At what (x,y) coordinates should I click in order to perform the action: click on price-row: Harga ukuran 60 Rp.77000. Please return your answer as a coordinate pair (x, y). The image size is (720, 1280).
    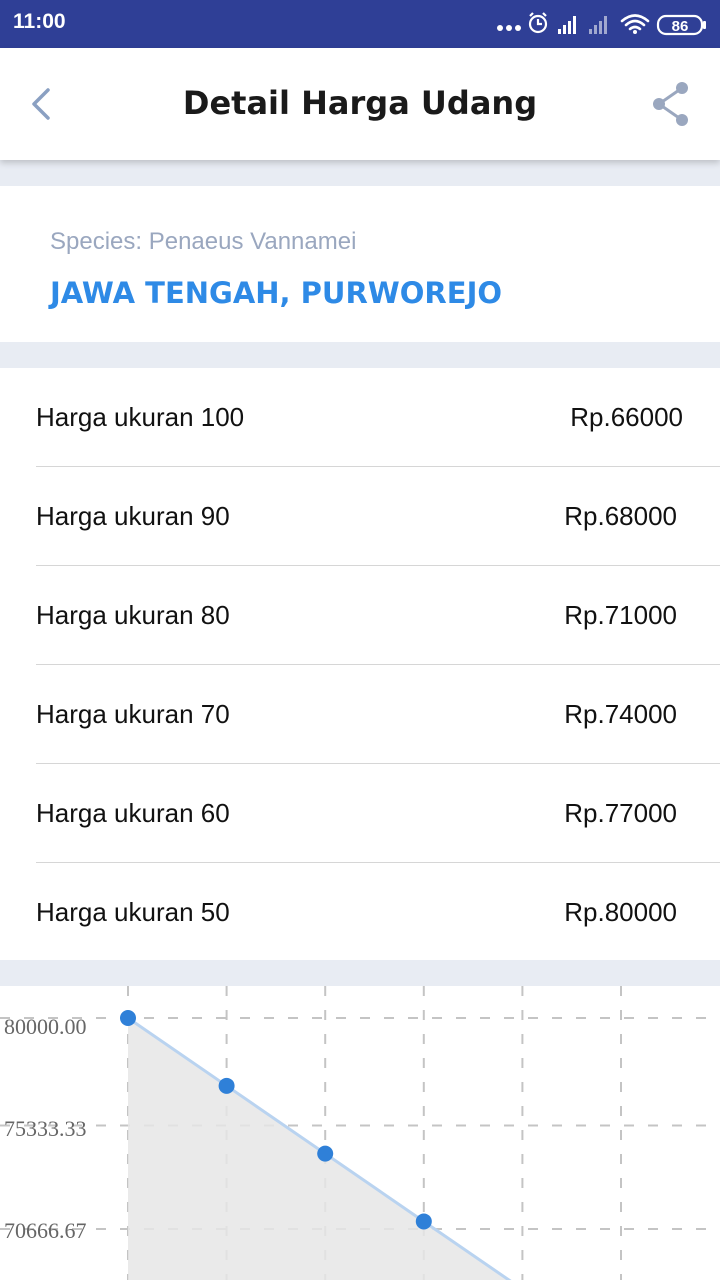
    Looking at the image, I should click on (378, 813).